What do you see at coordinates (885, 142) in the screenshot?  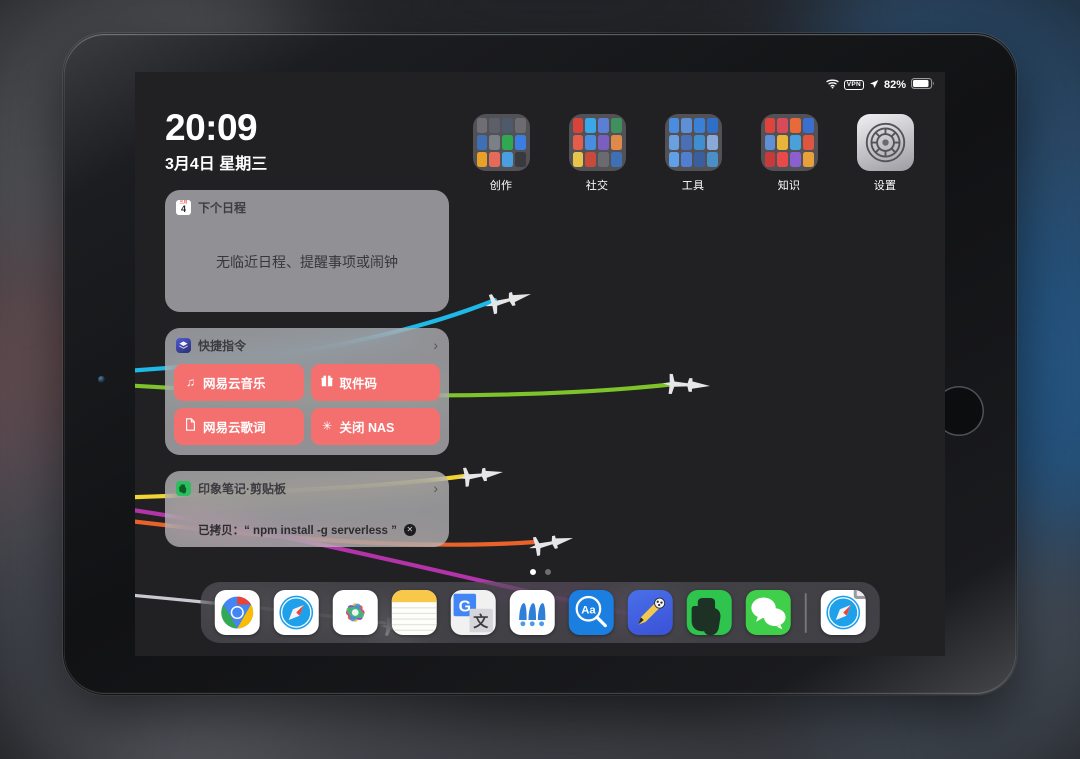 I see `settings-icon` at bounding box center [885, 142].